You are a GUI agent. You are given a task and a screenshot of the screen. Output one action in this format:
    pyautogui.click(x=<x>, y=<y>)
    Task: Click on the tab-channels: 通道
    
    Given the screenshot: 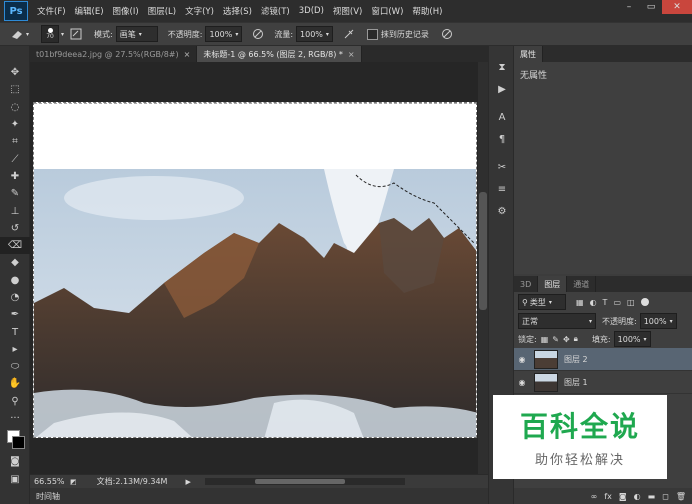 What is the action you would take?
    pyautogui.click(x=582, y=284)
    